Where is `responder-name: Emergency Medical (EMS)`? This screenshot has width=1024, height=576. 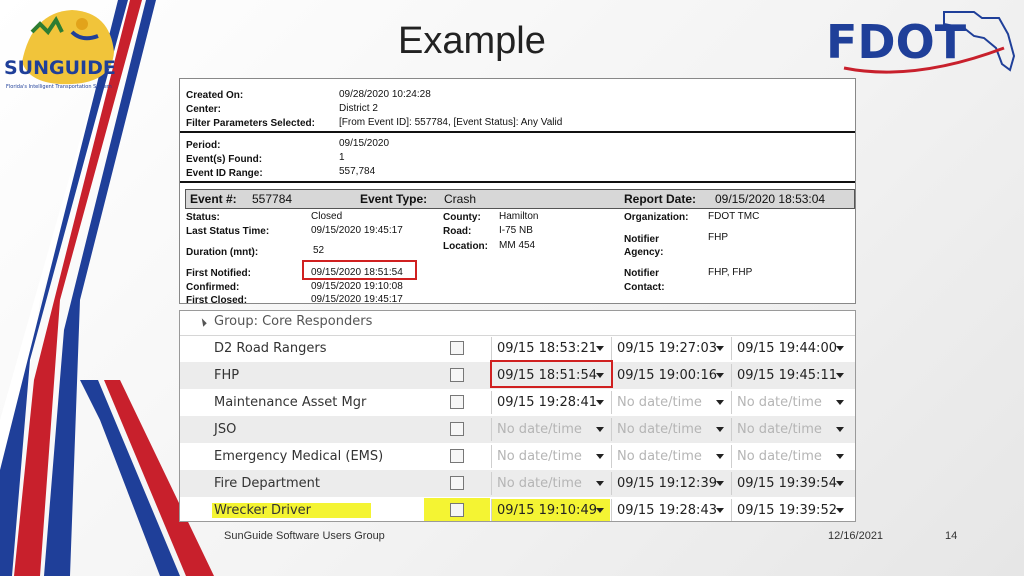 responder-name: Emergency Medical (EMS) is located at coordinates (299, 456).